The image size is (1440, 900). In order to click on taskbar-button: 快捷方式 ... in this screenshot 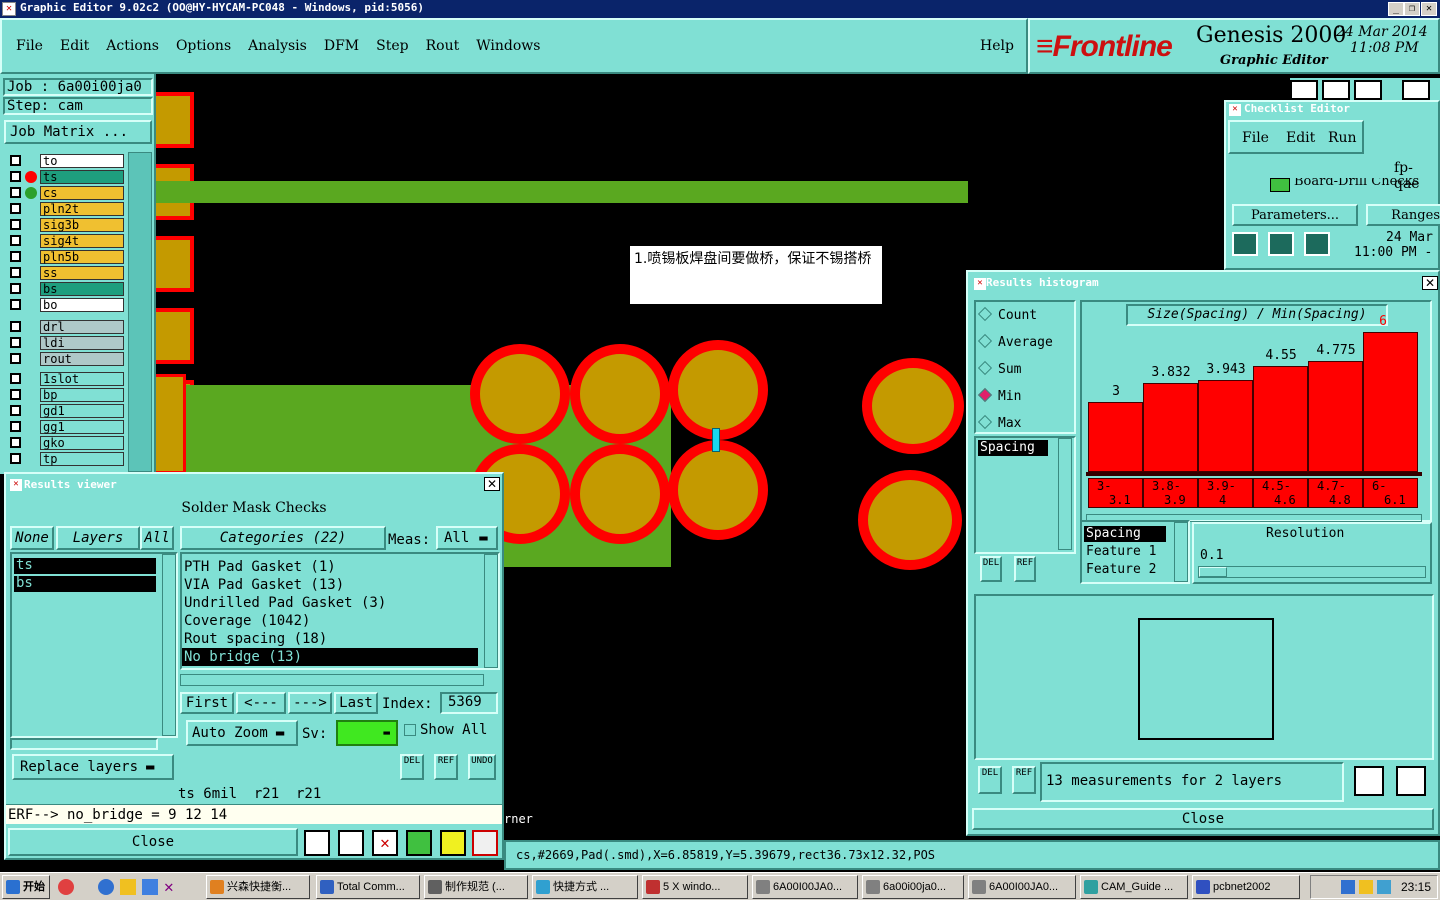, I will do `click(585, 887)`.